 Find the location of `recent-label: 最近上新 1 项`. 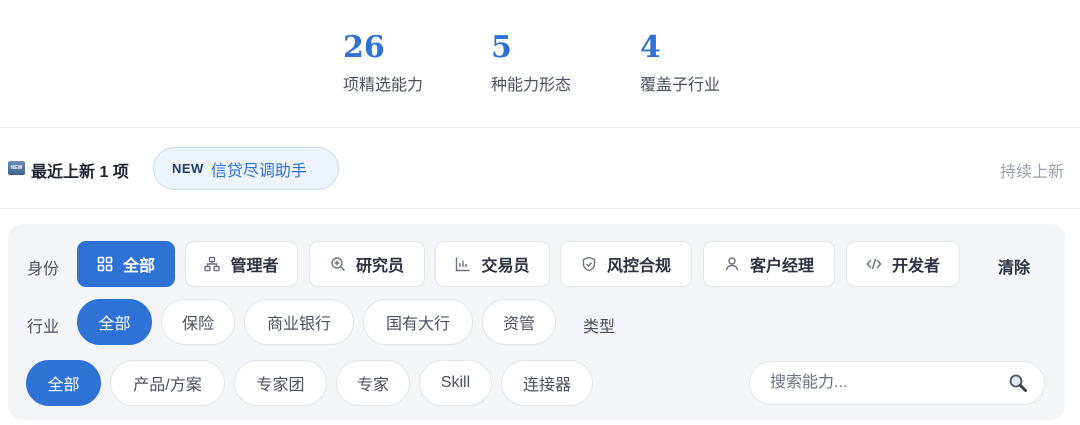

recent-label: 最近上新 1 项 is located at coordinates (80, 172).